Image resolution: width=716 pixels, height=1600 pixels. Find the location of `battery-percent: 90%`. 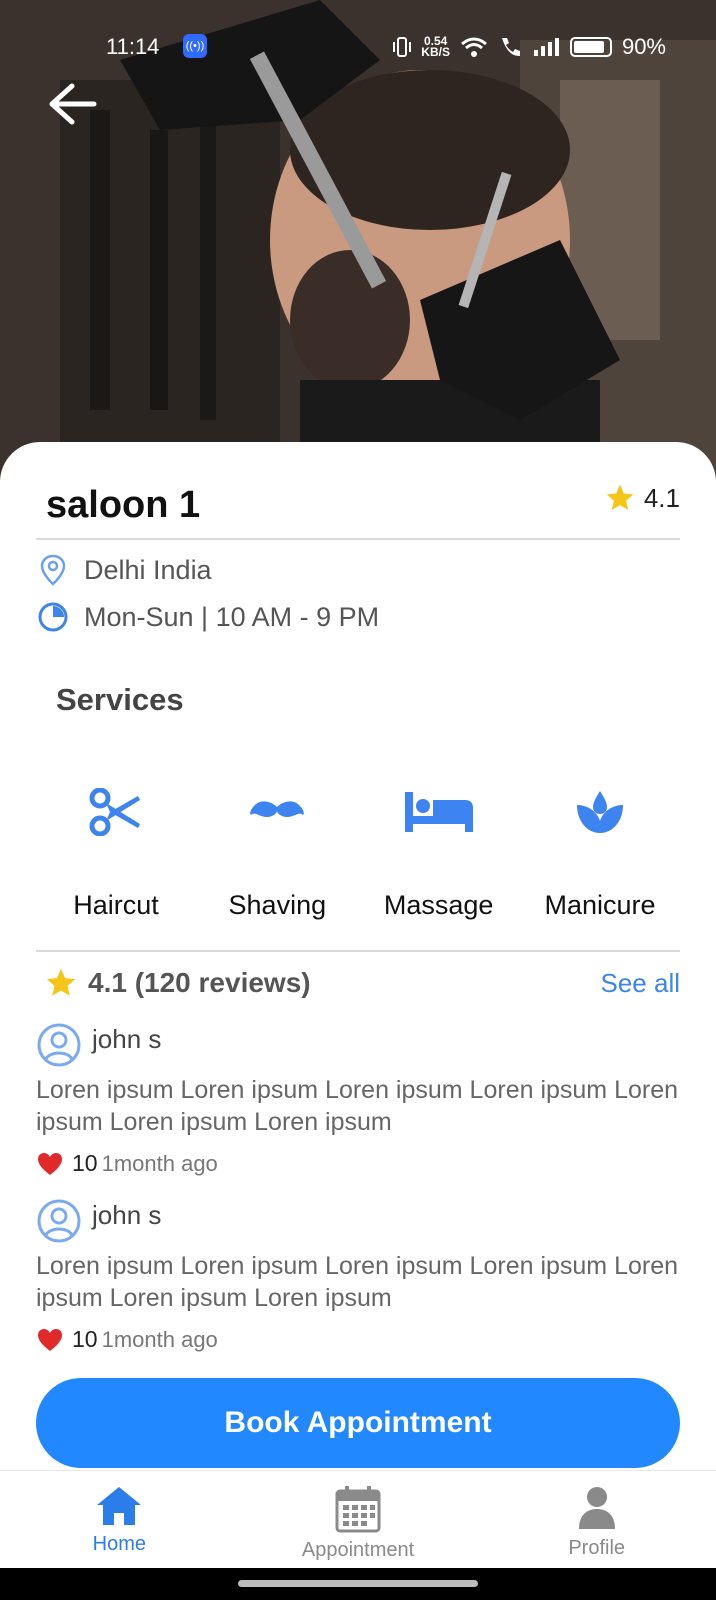

battery-percent: 90% is located at coordinates (643, 46).